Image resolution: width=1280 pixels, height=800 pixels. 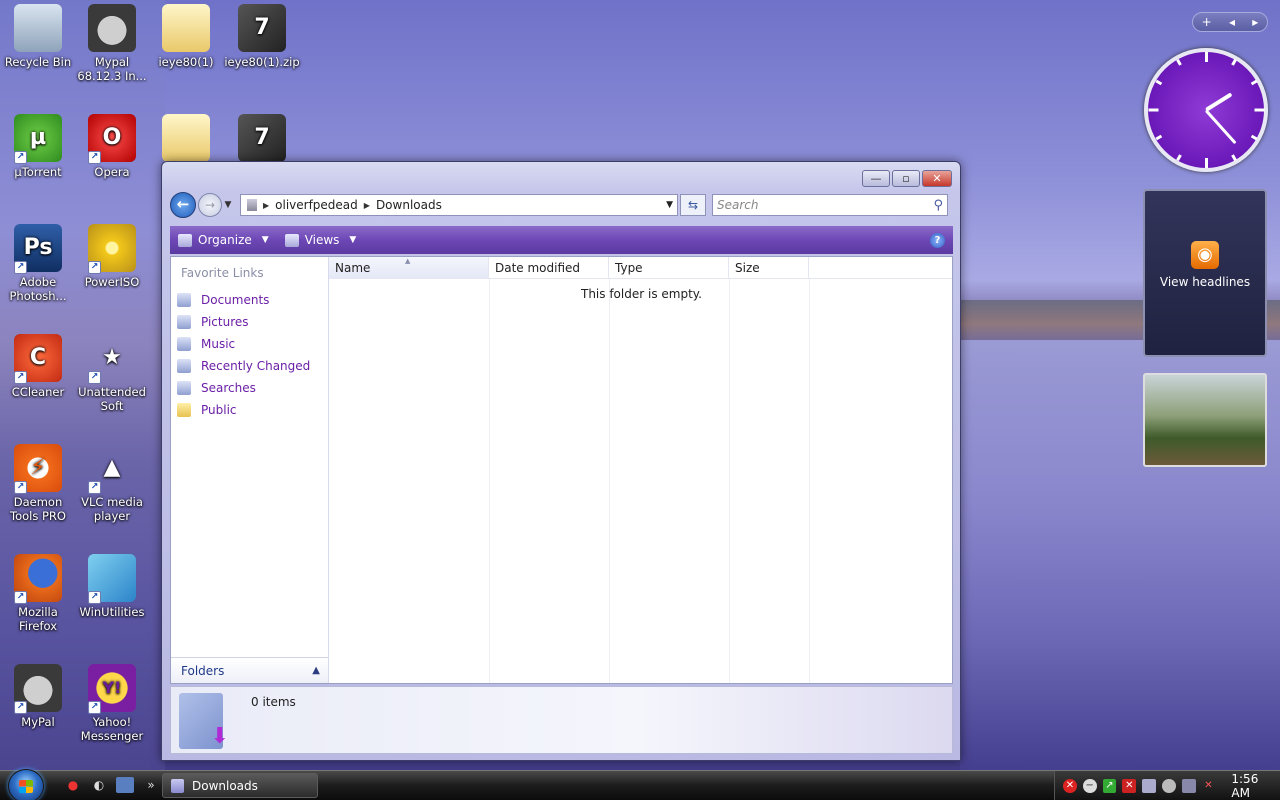 I want to click on nav-item-documents: Documents, so click(x=249, y=300).